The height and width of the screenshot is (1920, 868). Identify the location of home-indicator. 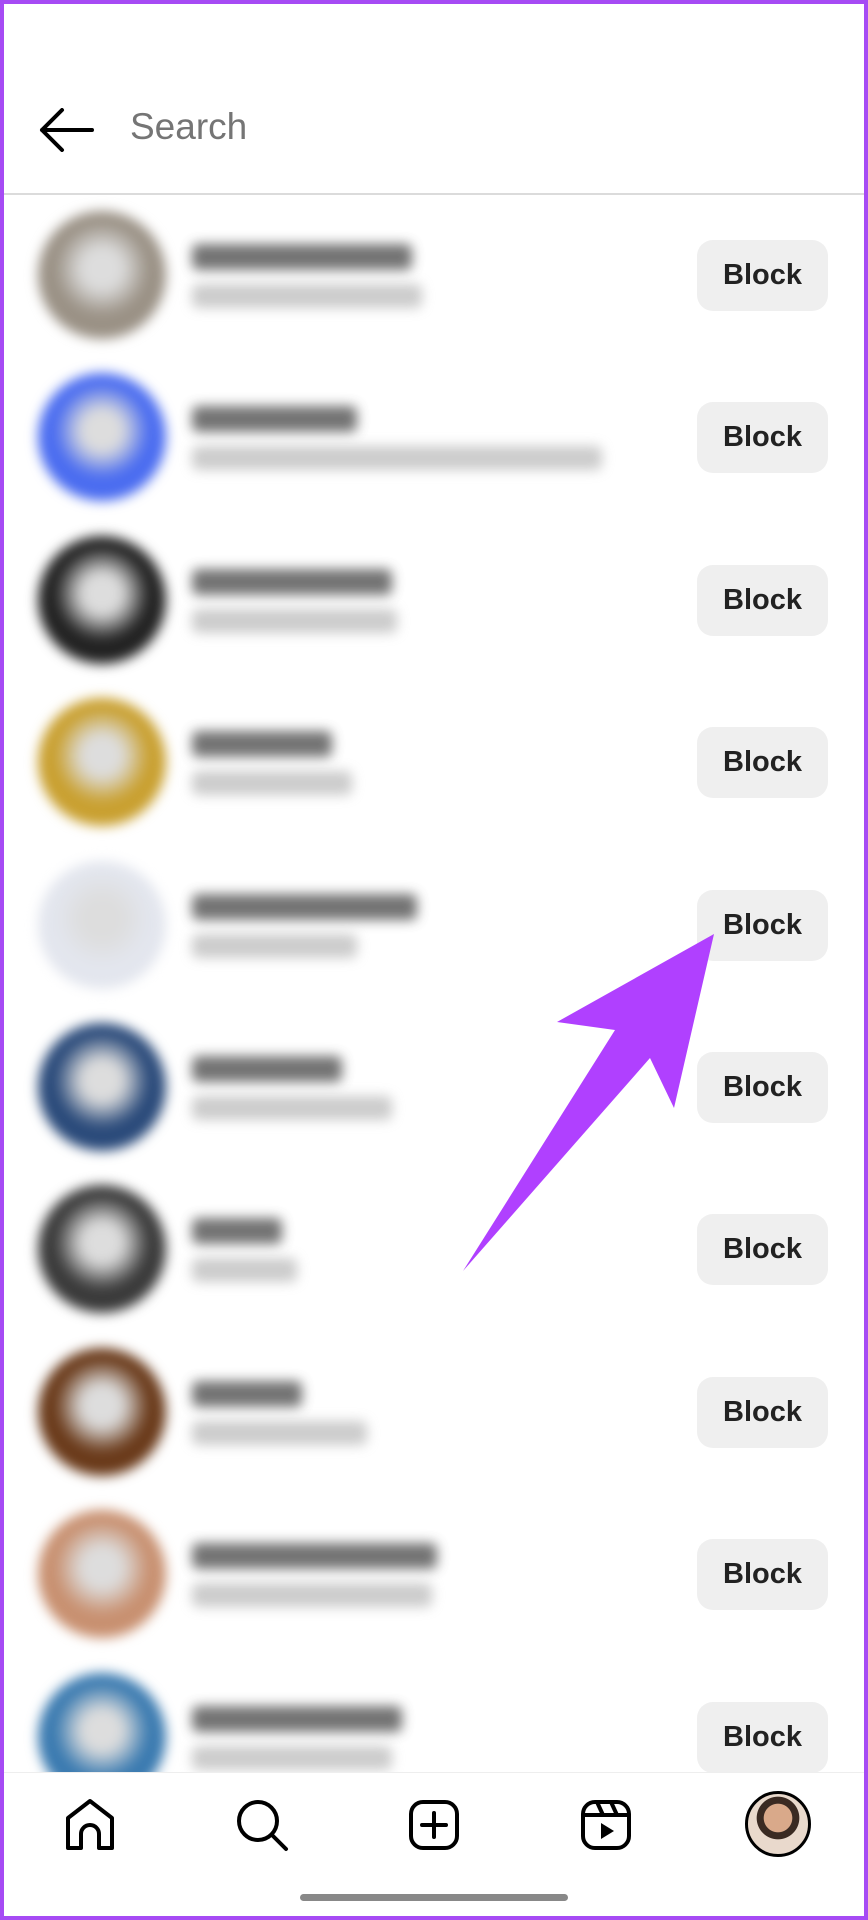
(434, 1897).